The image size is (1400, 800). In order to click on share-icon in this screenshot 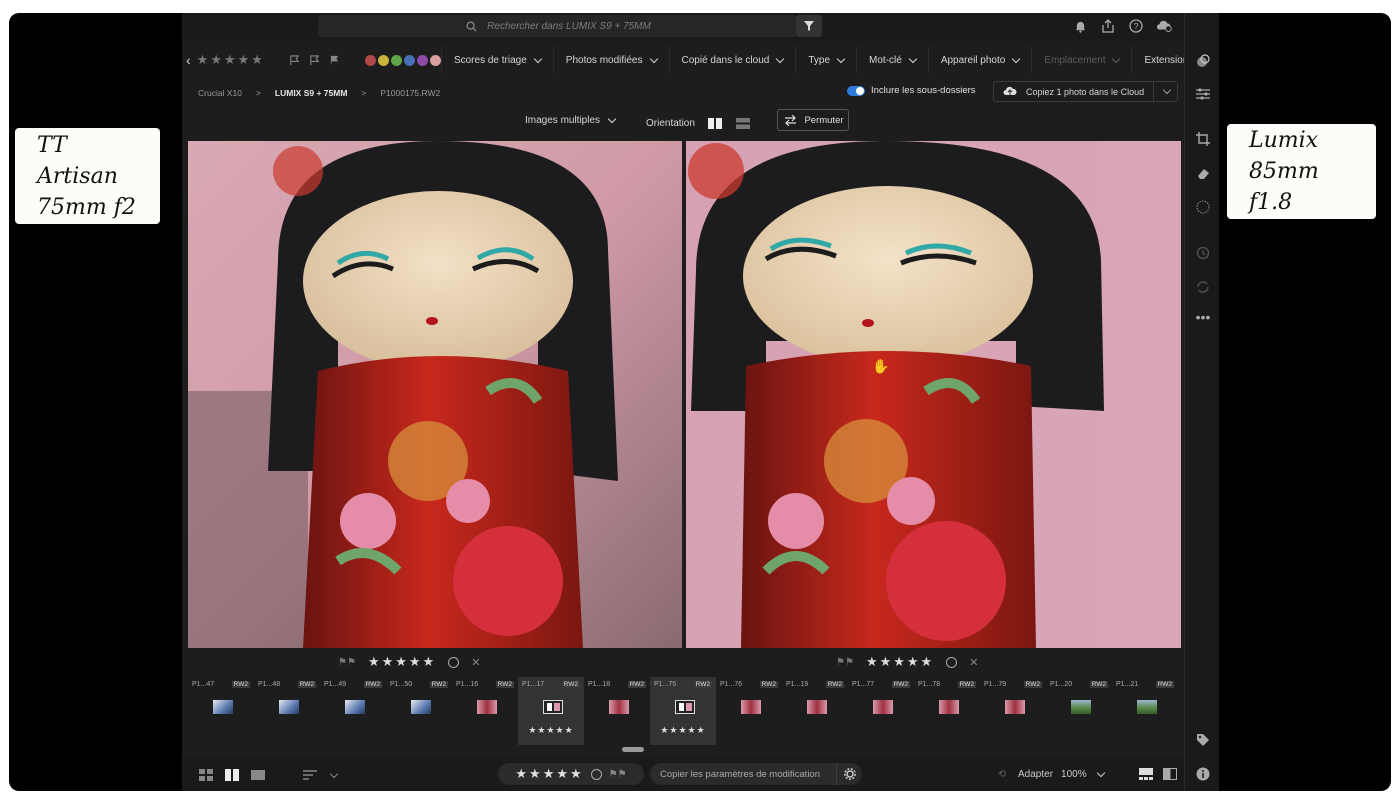, I will do `click(1108, 26)`.